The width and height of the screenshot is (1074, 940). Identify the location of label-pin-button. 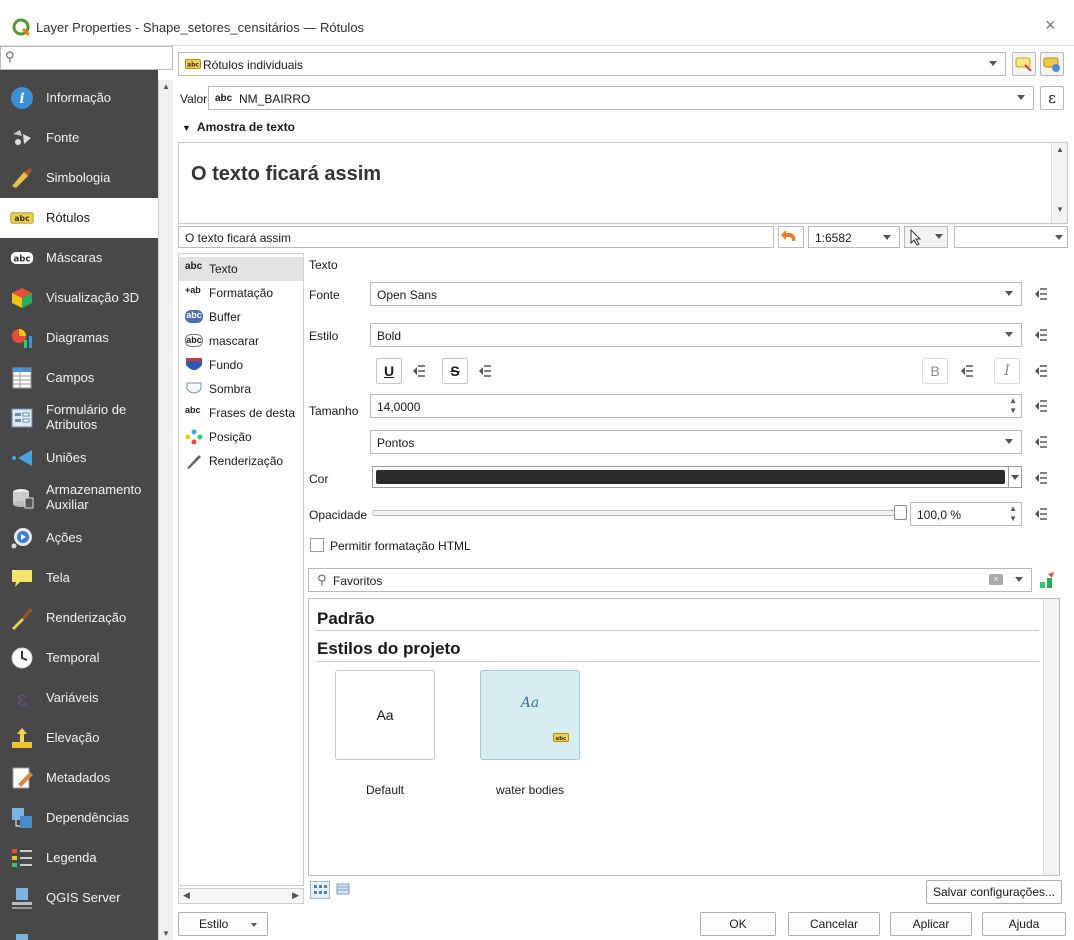
(1052, 64).